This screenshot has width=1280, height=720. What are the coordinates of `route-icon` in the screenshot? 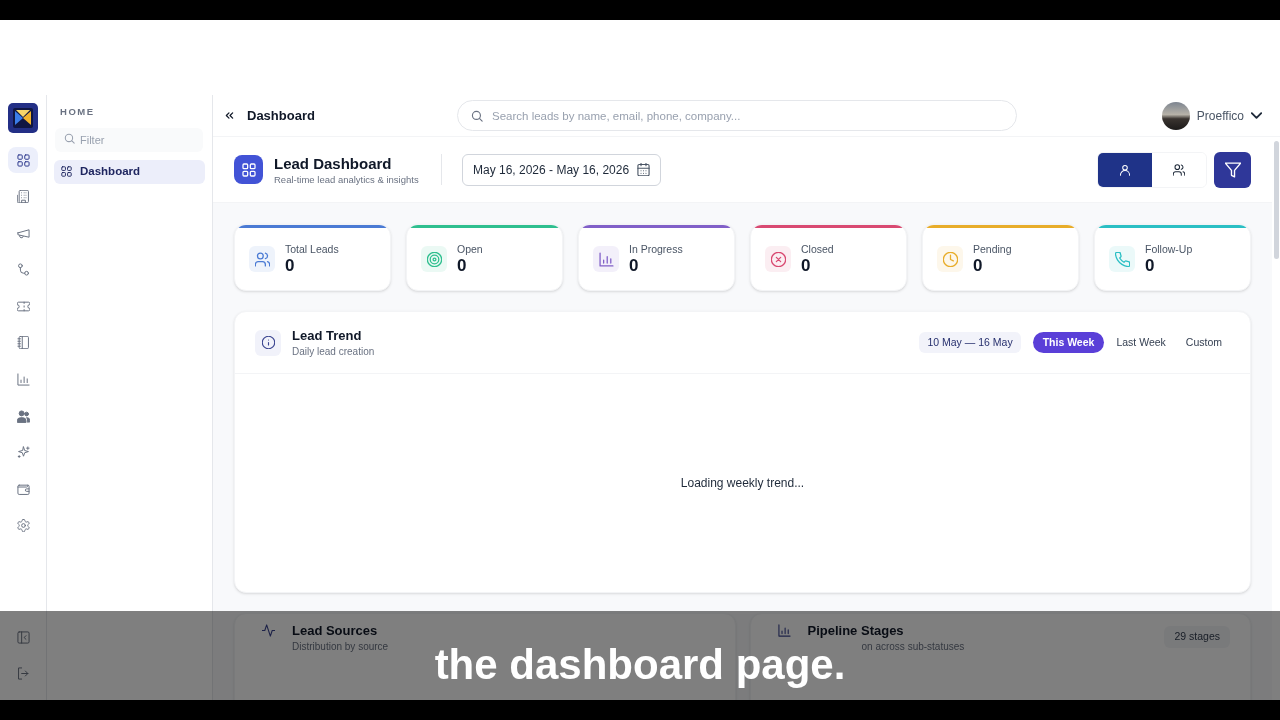 It's located at (23, 270).